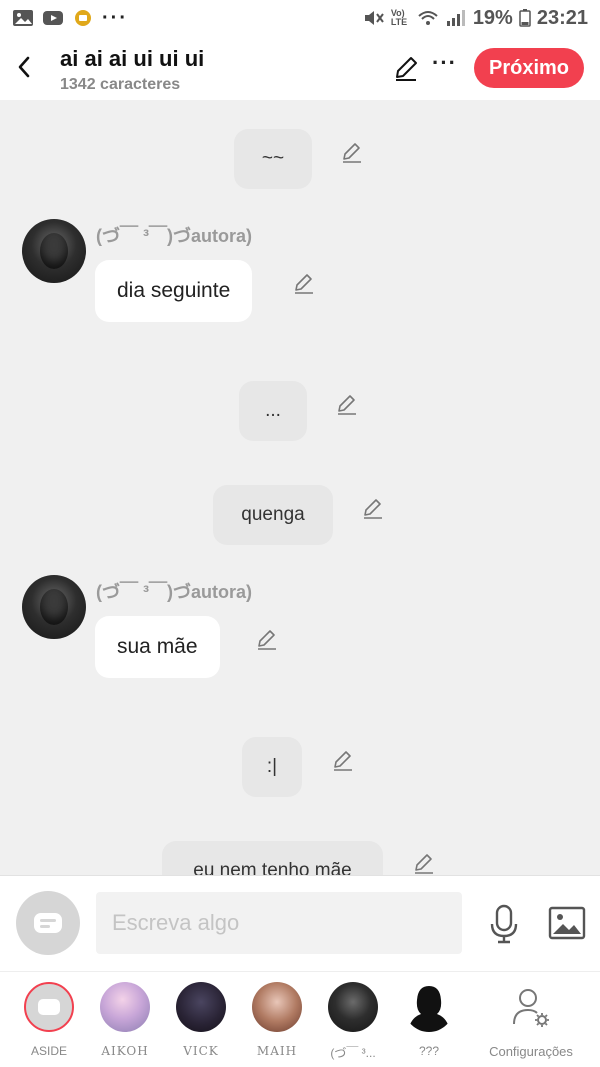  Describe the element at coordinates (272, 767) in the screenshot. I see `narration-bubble: :|` at that location.